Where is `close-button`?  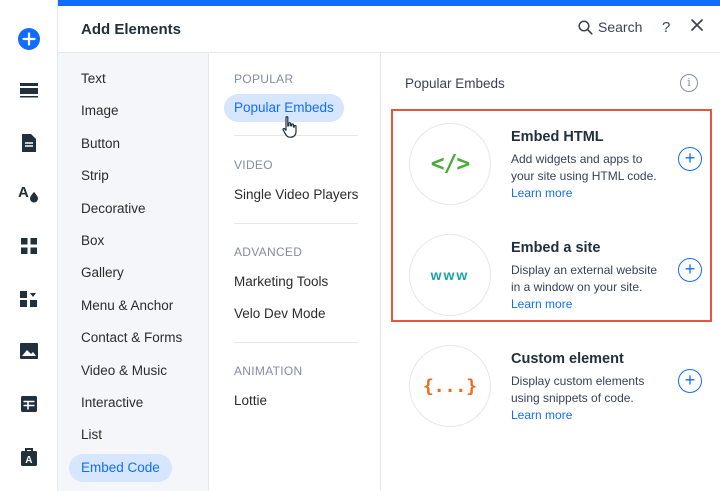 close-button is located at coordinates (697, 27).